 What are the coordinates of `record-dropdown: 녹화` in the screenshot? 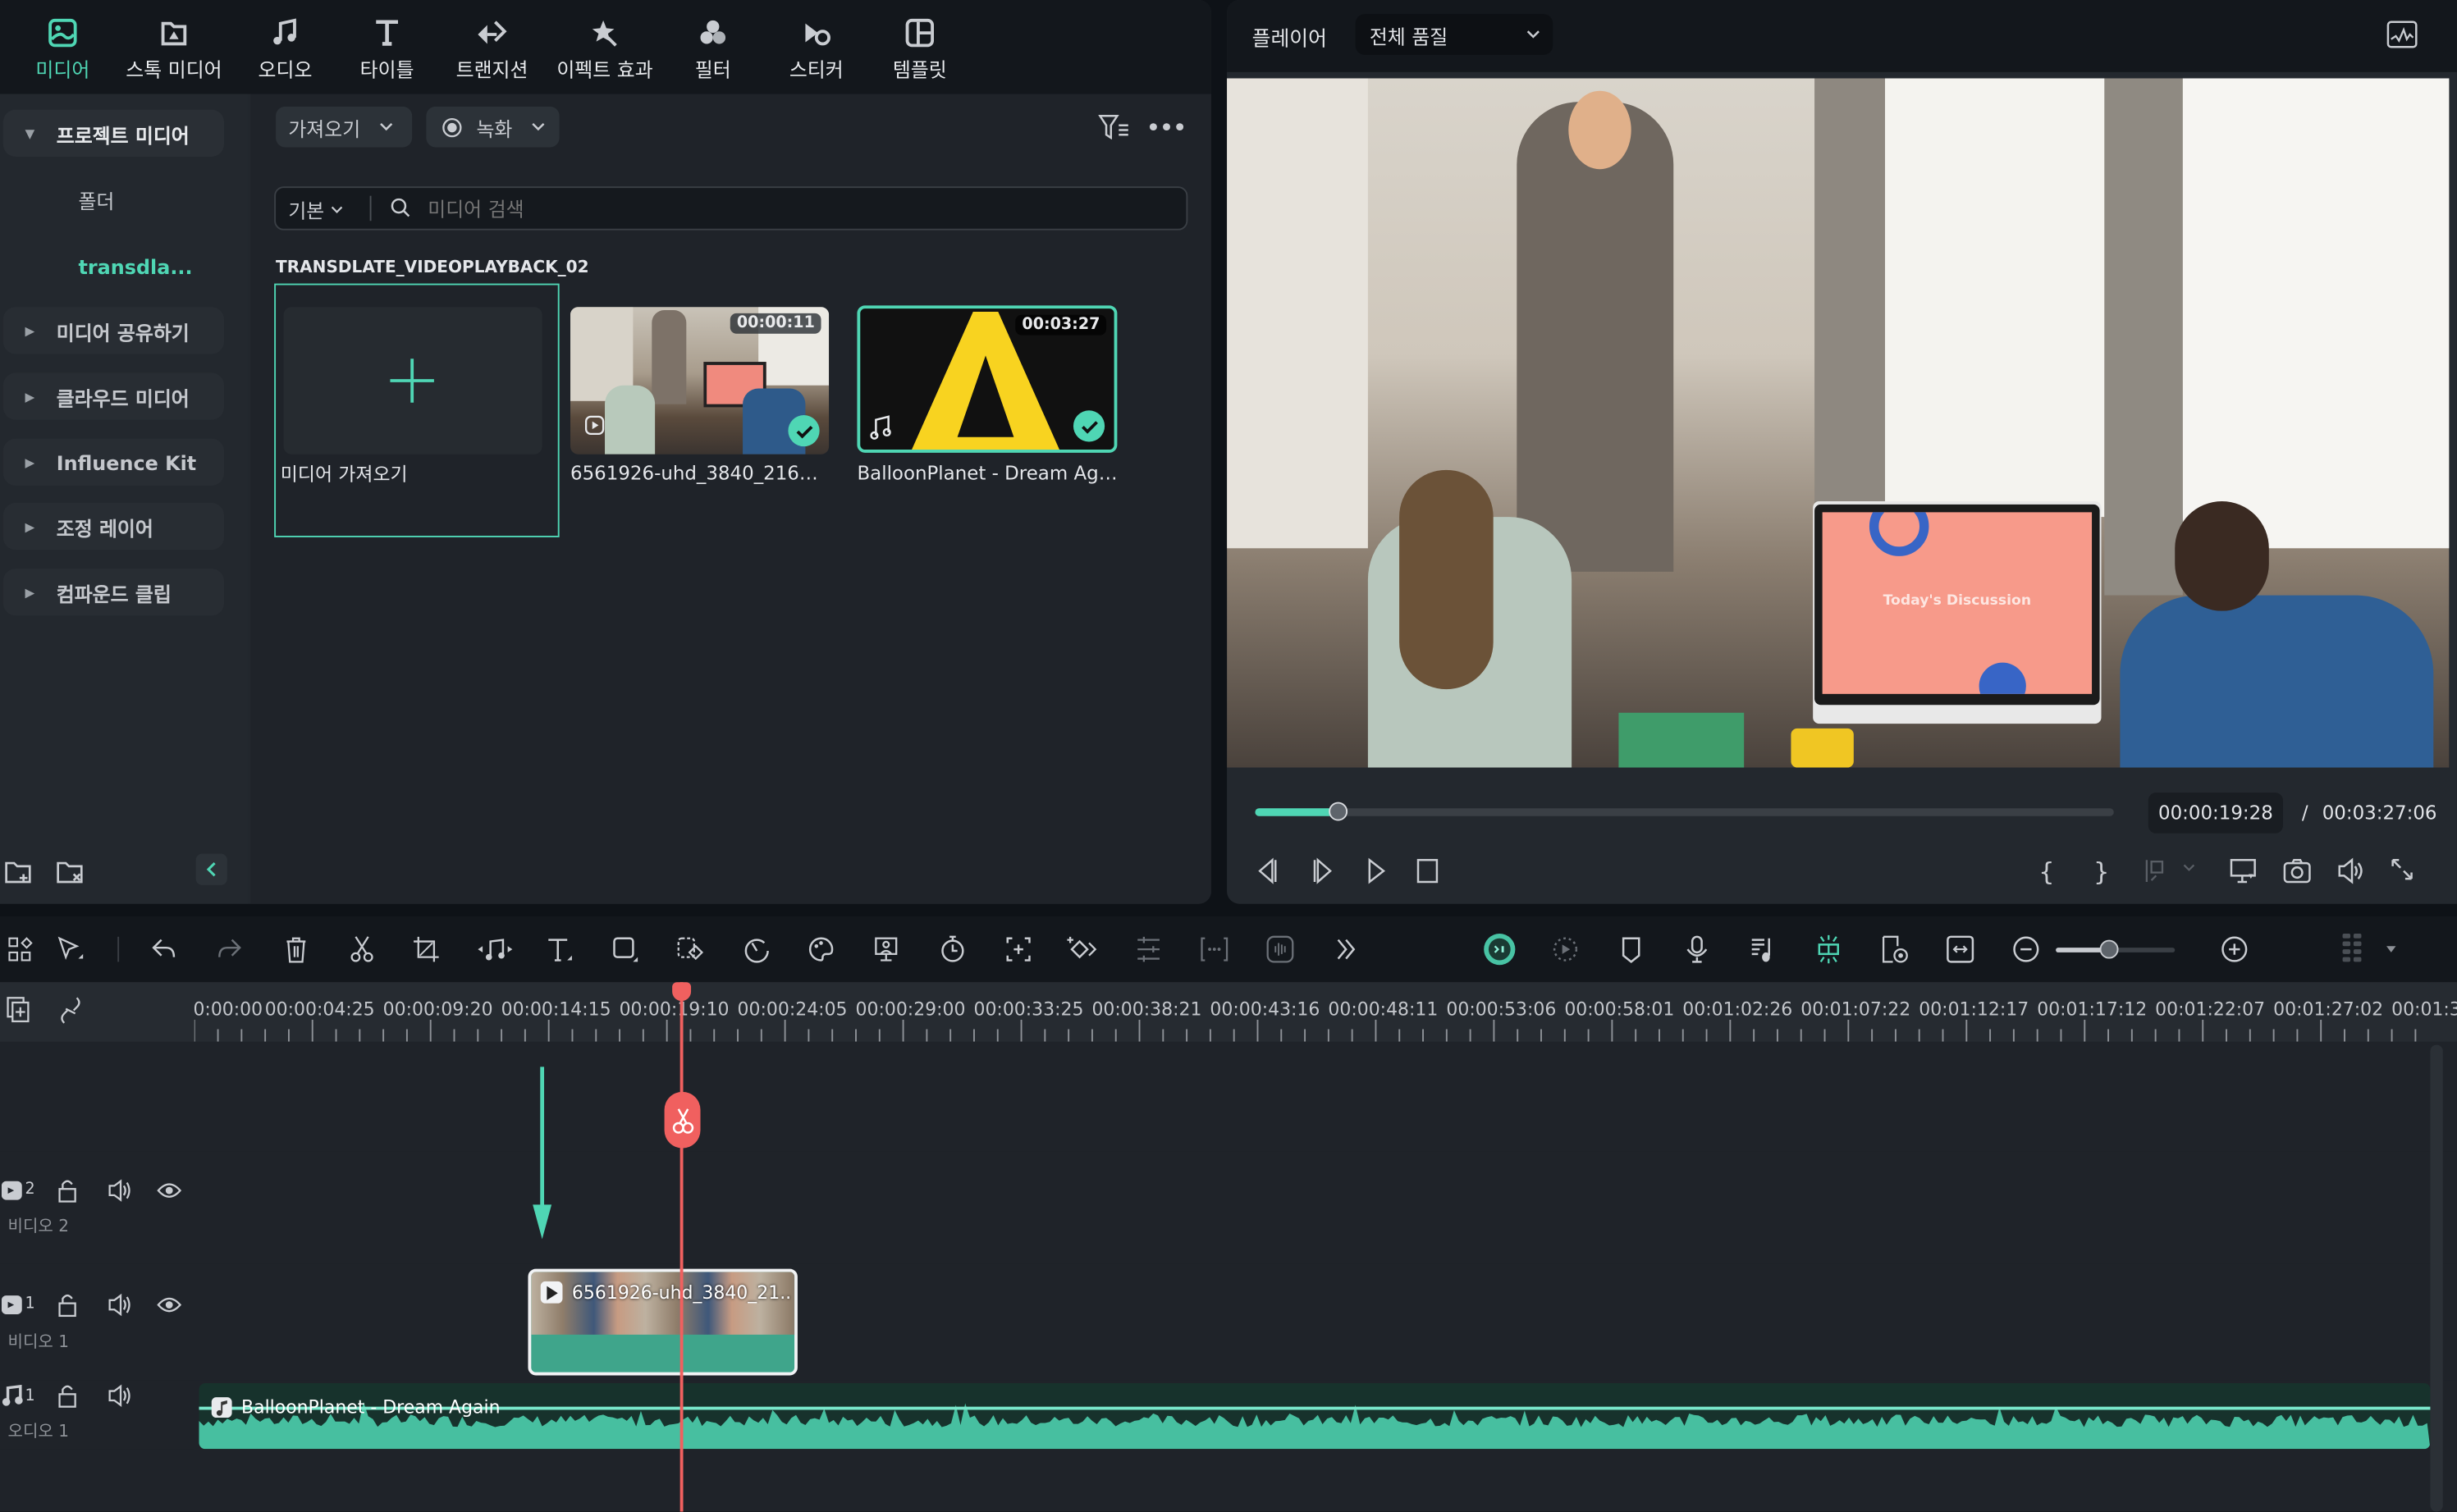 It's located at (493, 127).